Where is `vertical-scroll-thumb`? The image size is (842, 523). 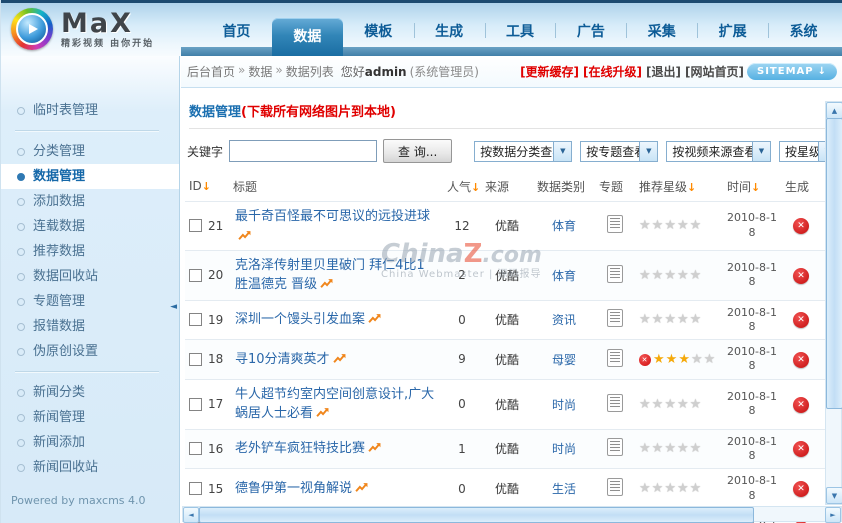
vertical-scroll-thumb is located at coordinates (834, 264).